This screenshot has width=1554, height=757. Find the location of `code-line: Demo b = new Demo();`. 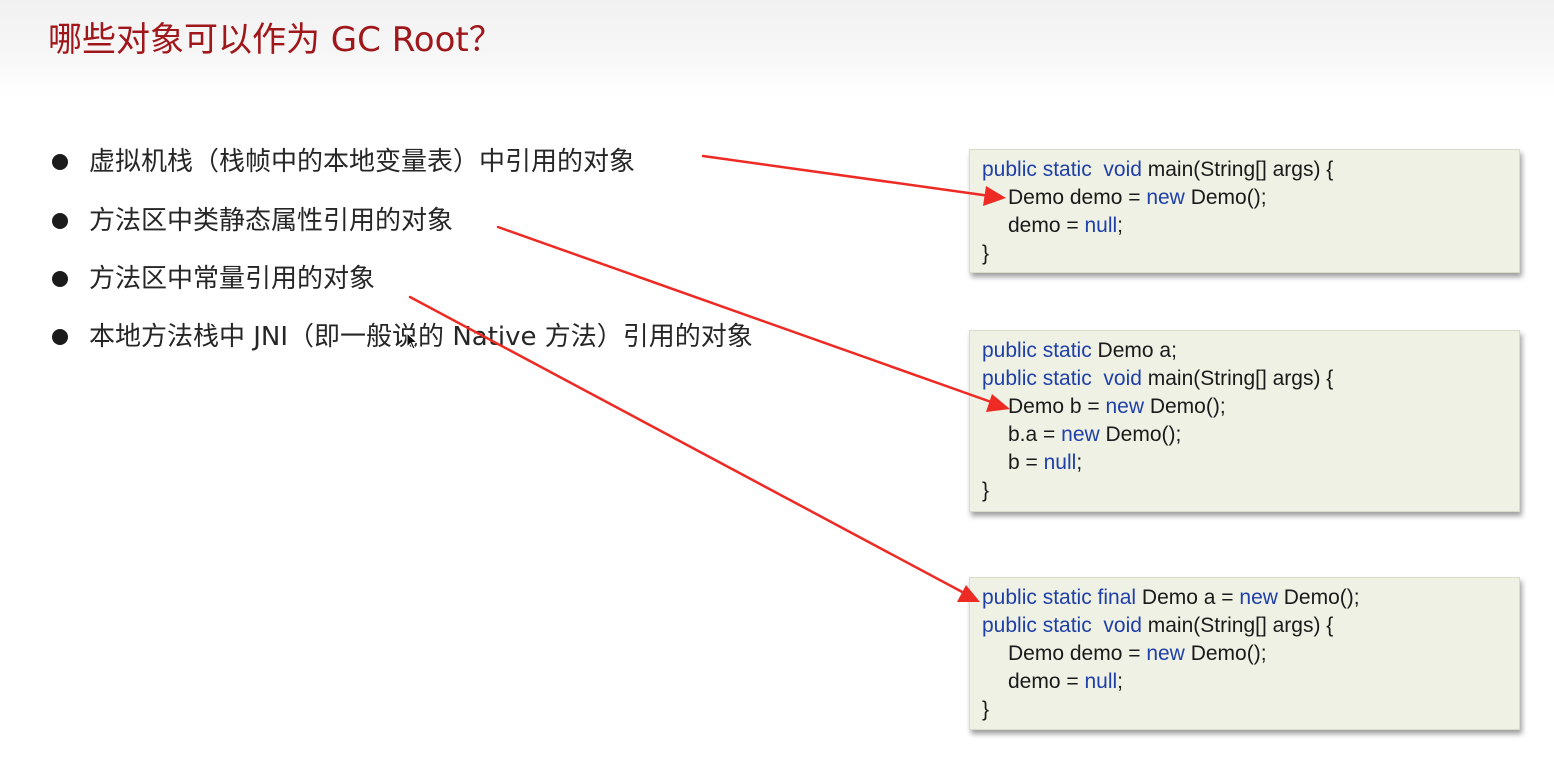

code-line: Demo b = new Demo(); is located at coordinates (1250, 407).